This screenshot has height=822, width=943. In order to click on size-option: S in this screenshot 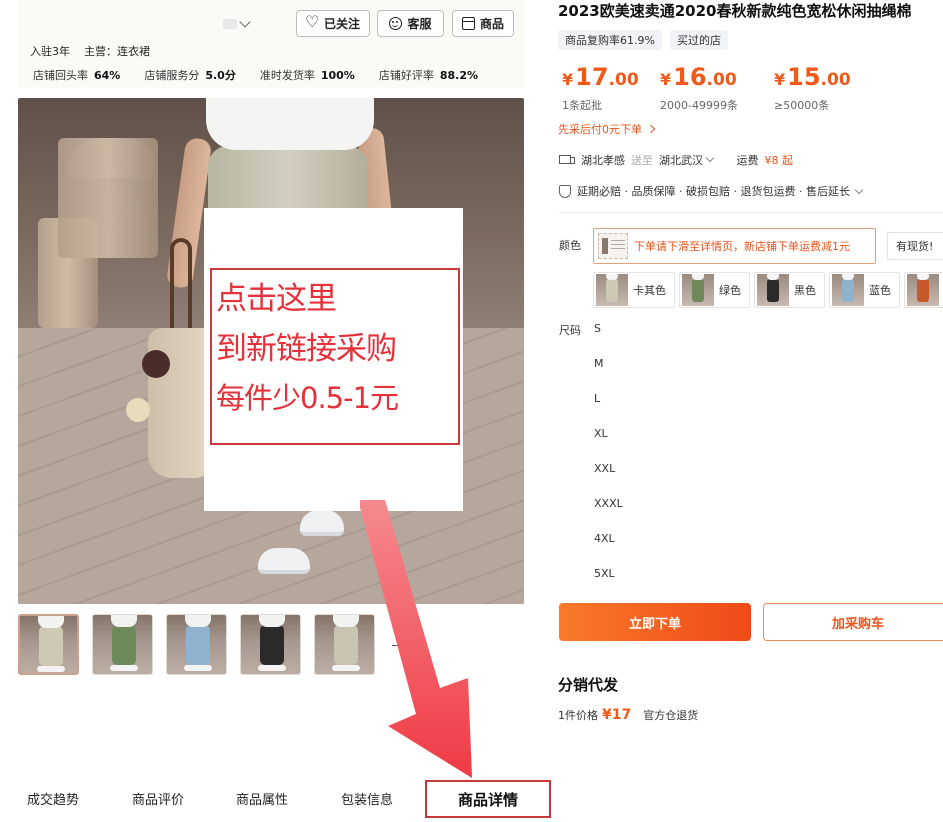, I will do `click(597, 328)`.